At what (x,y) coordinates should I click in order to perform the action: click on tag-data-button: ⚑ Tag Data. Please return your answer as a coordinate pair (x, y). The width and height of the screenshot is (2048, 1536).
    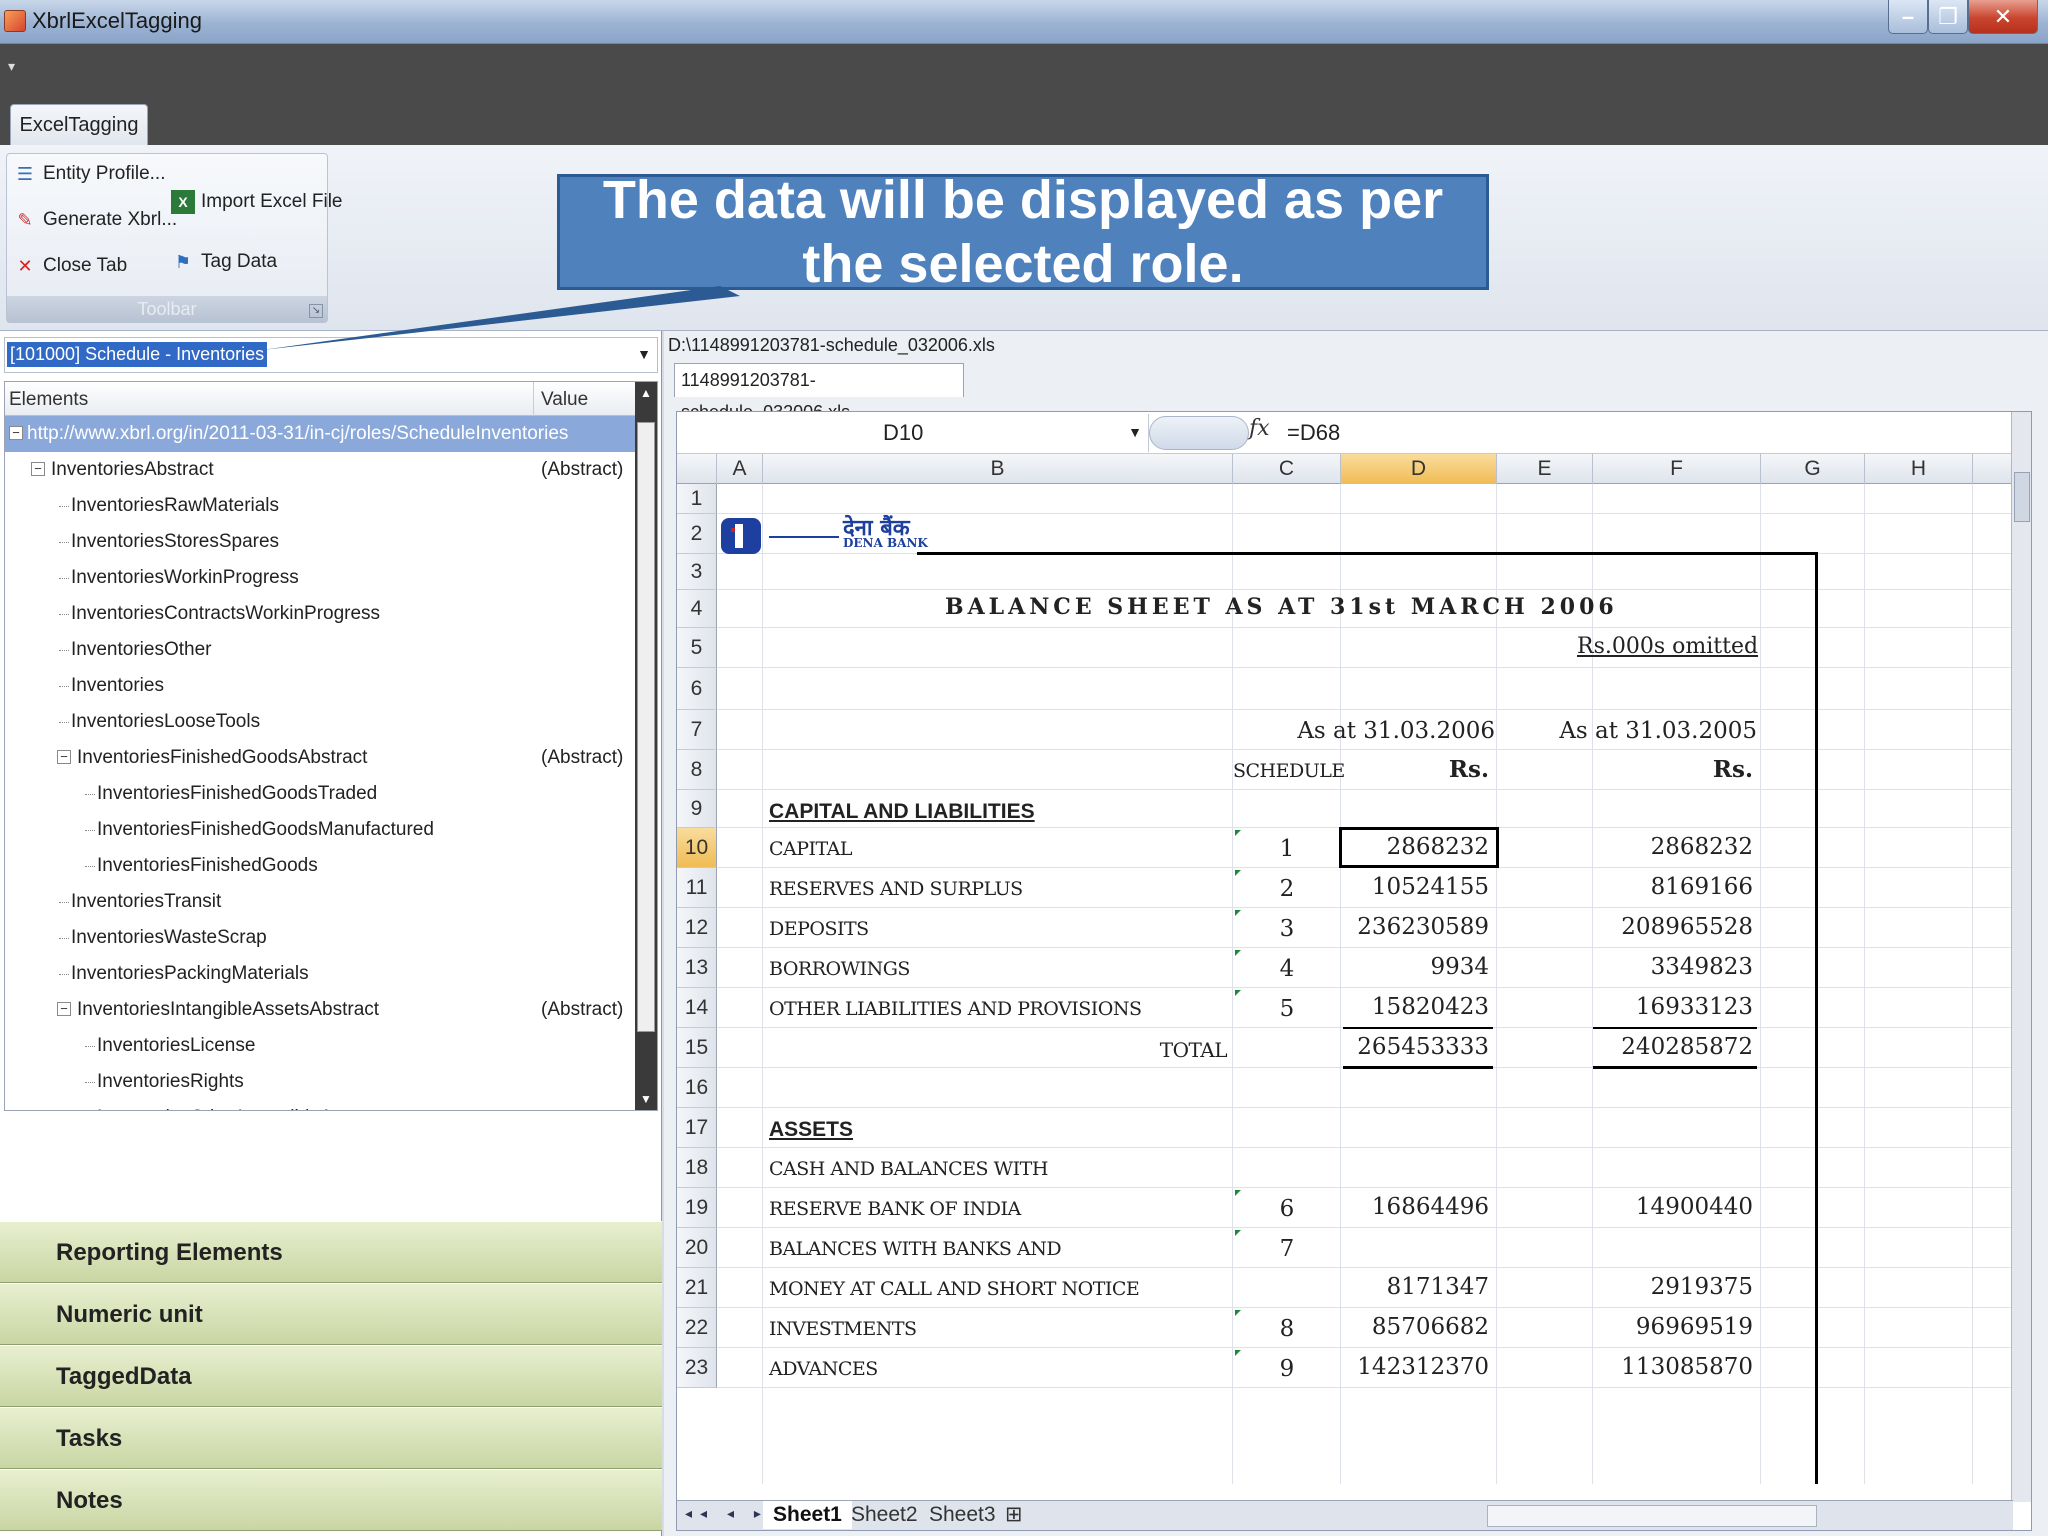
    Looking at the image, I should click on (224, 262).